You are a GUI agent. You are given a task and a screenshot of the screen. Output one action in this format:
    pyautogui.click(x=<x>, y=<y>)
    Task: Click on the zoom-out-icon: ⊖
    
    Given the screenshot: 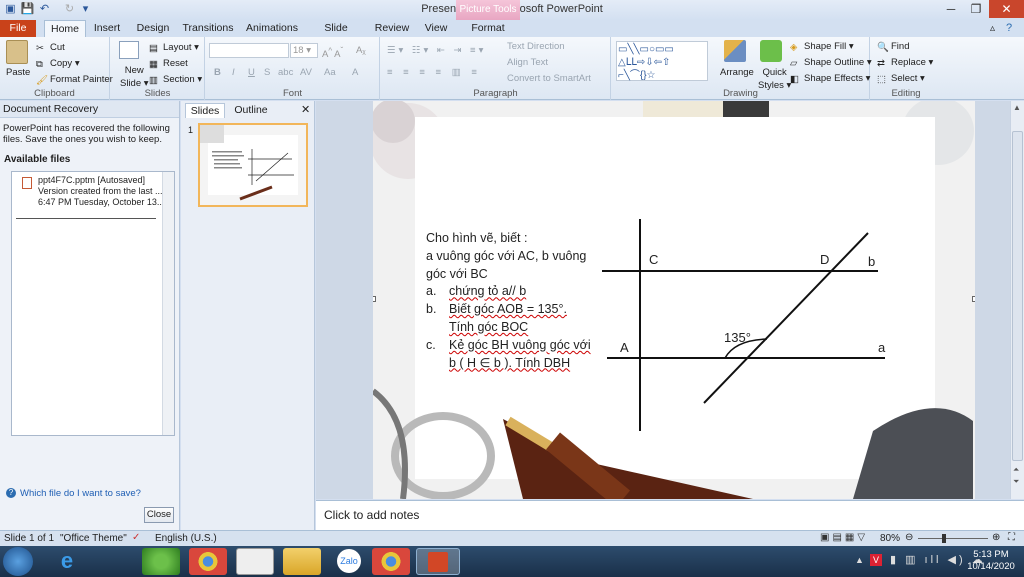 What is the action you would take?
    pyautogui.click(x=909, y=537)
    